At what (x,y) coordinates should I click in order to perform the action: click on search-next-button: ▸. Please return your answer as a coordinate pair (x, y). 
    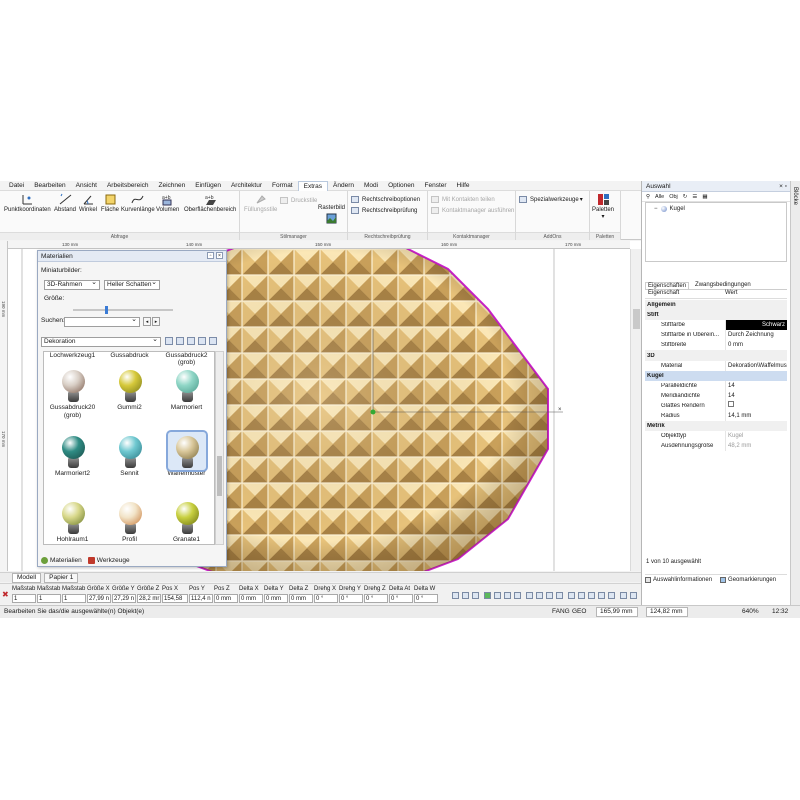
    Looking at the image, I should click on (156, 321).